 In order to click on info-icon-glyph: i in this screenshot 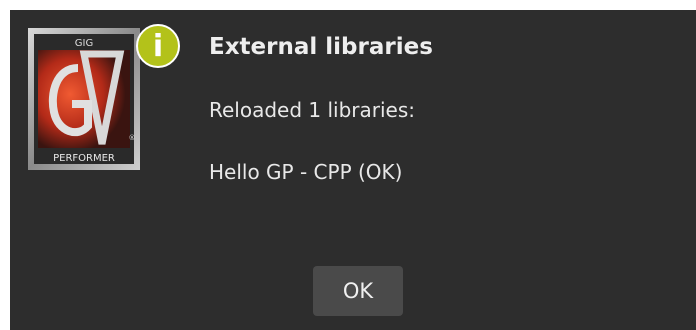, I will do `click(158, 46)`.